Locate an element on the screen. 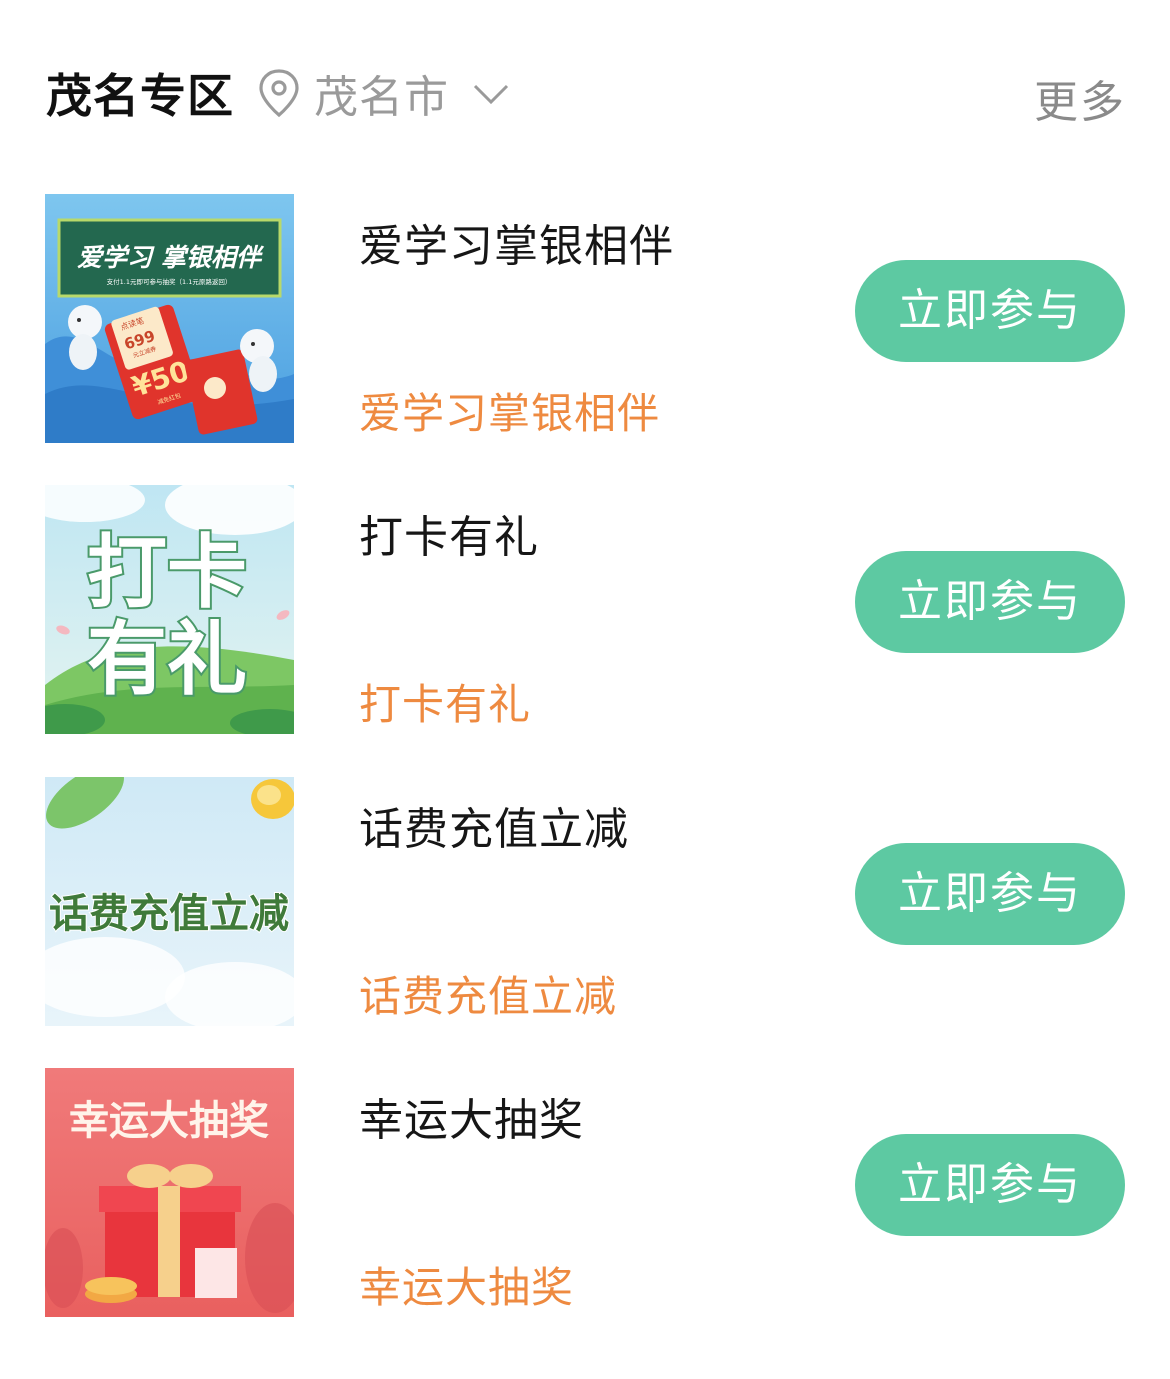 Image resolution: width=1170 pixels, height=1379 pixels. activity-banner-recharge: 话费充值立减 is located at coordinates (169, 901).